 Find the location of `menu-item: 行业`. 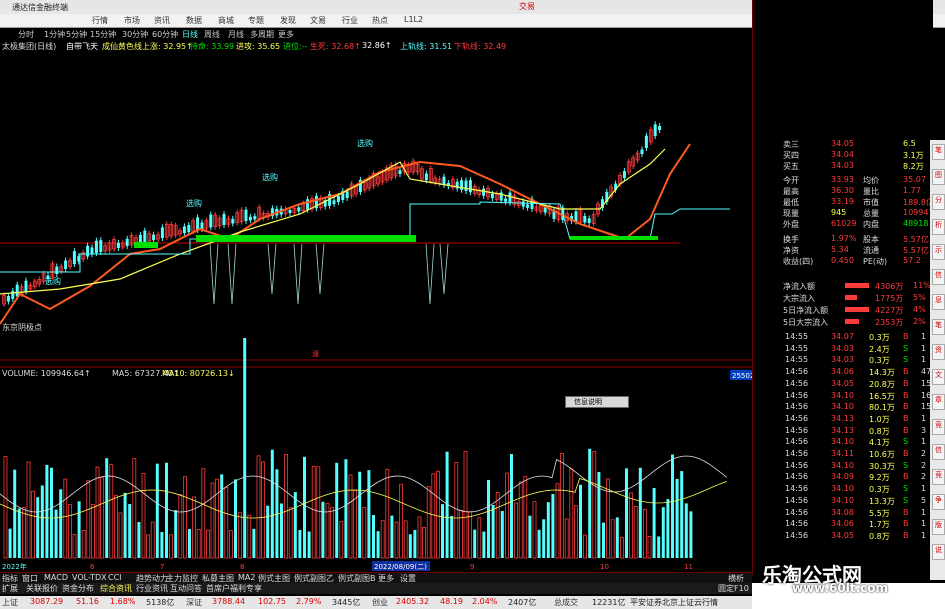

menu-item: 行业 is located at coordinates (350, 20).